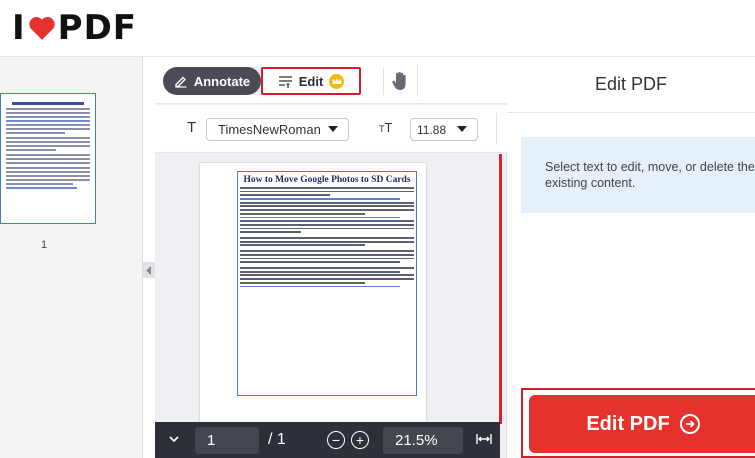 The width and height of the screenshot is (755, 458). I want to click on annotate-label: Annotate, so click(222, 81).